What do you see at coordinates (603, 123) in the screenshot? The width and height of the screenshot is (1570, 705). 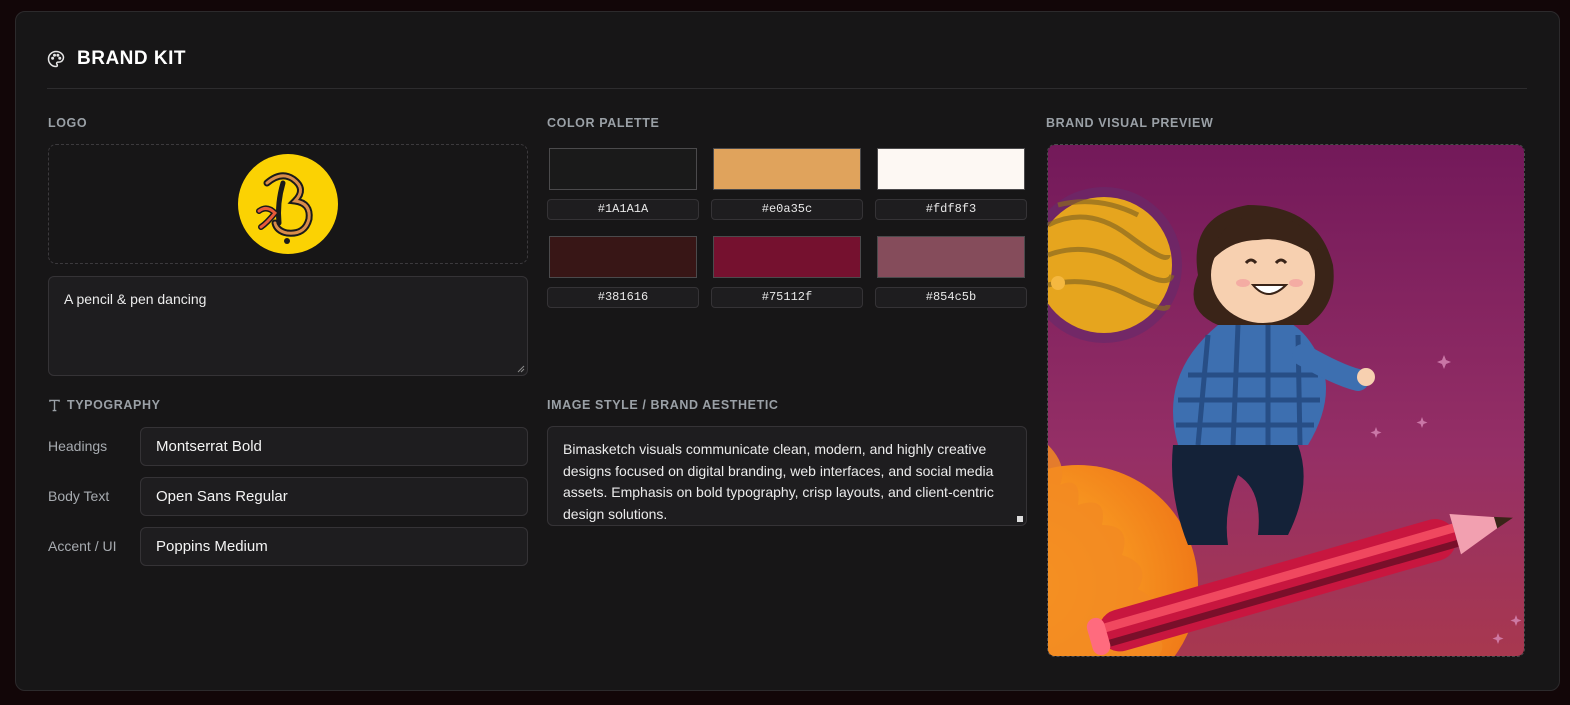 I see `color-palette-section-label: COLOR PALETTE` at bounding box center [603, 123].